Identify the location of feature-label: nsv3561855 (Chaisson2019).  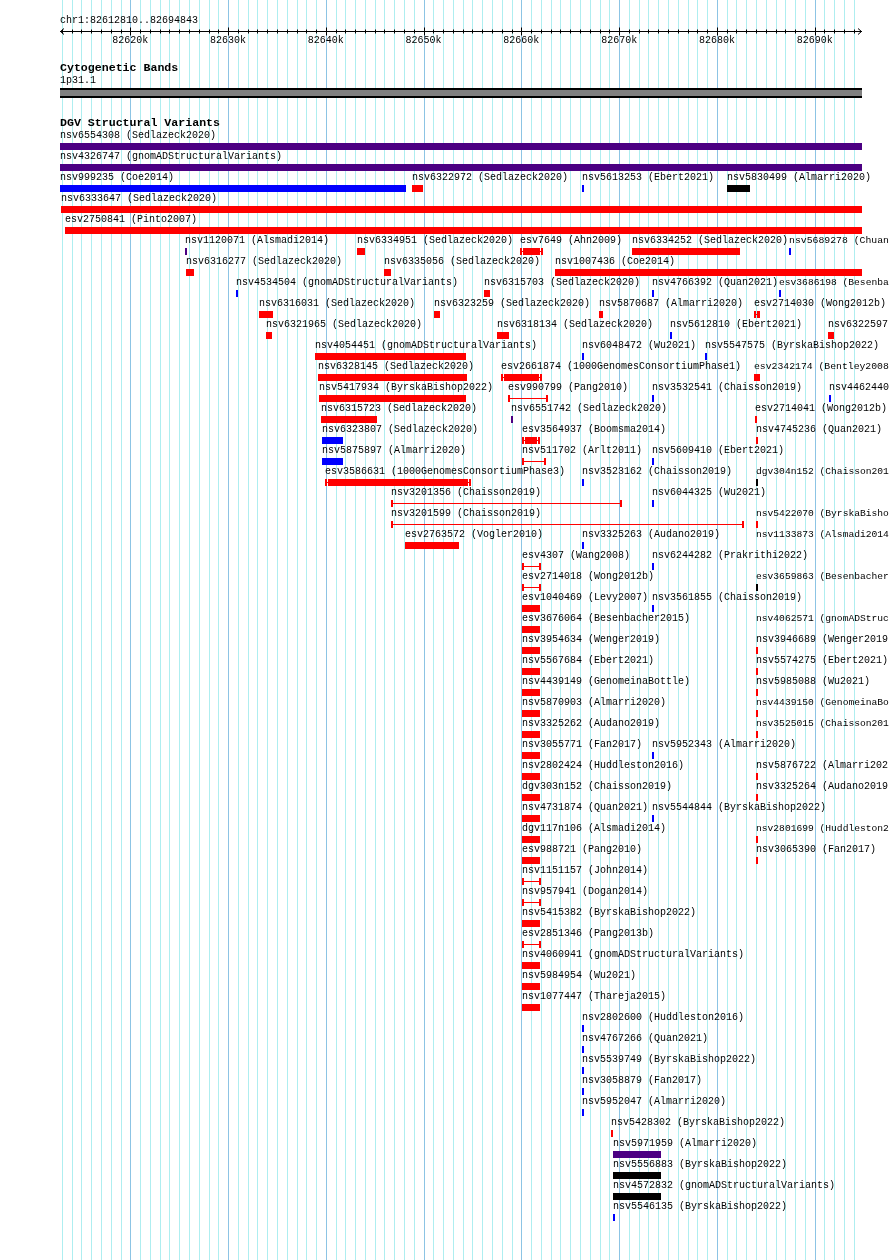
(727, 598).